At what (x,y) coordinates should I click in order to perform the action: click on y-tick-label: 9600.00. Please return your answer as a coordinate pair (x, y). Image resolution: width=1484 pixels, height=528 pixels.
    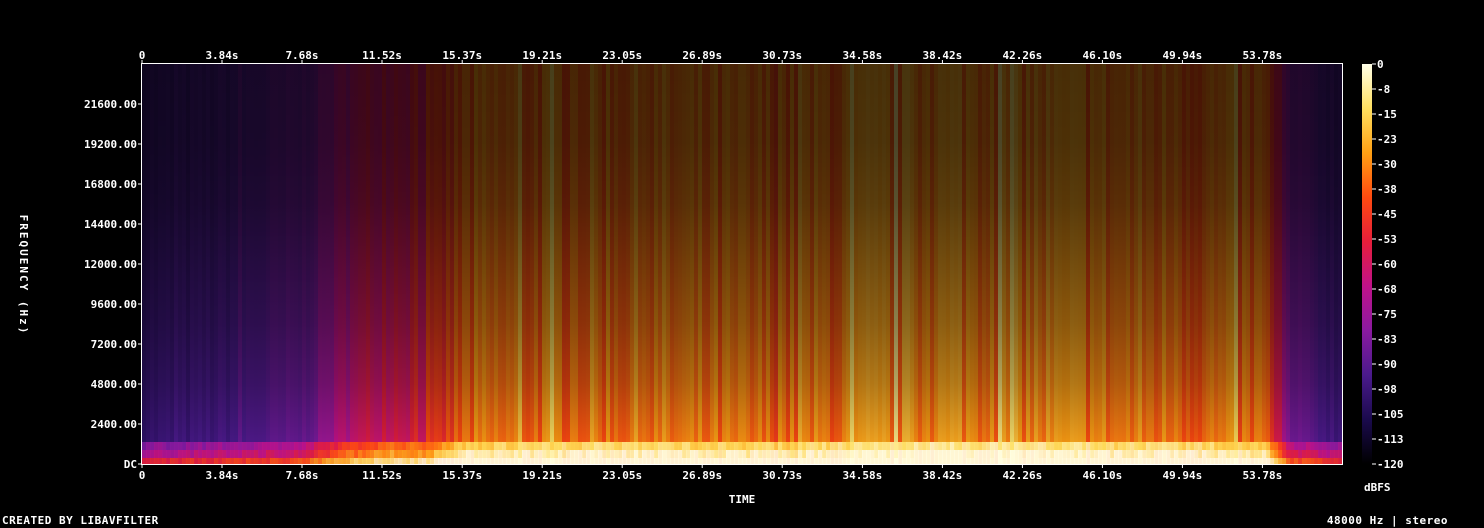
    Looking at the image, I should click on (114, 304).